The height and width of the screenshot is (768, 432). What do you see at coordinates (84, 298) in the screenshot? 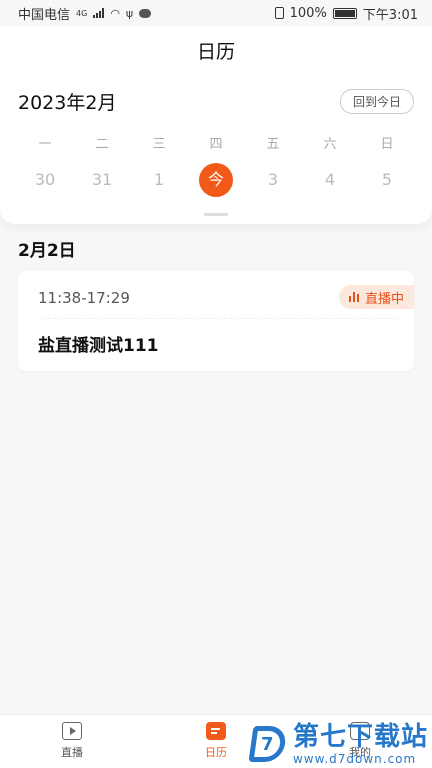
I see `event-time: 11:38-17:29` at bounding box center [84, 298].